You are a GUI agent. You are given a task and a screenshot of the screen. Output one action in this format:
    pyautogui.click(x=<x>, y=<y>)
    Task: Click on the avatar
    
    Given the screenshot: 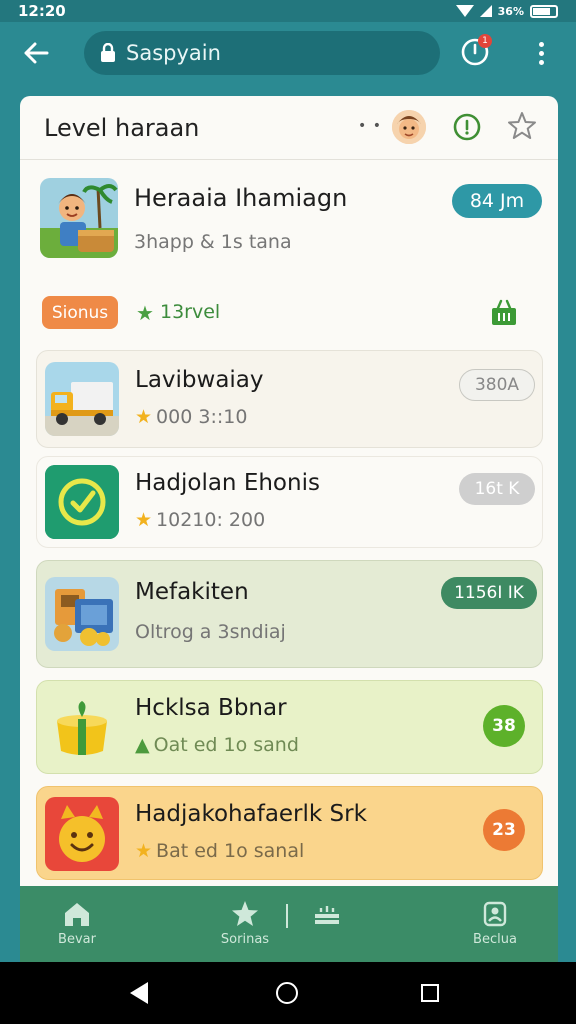 What is the action you would take?
    pyautogui.click(x=409, y=127)
    